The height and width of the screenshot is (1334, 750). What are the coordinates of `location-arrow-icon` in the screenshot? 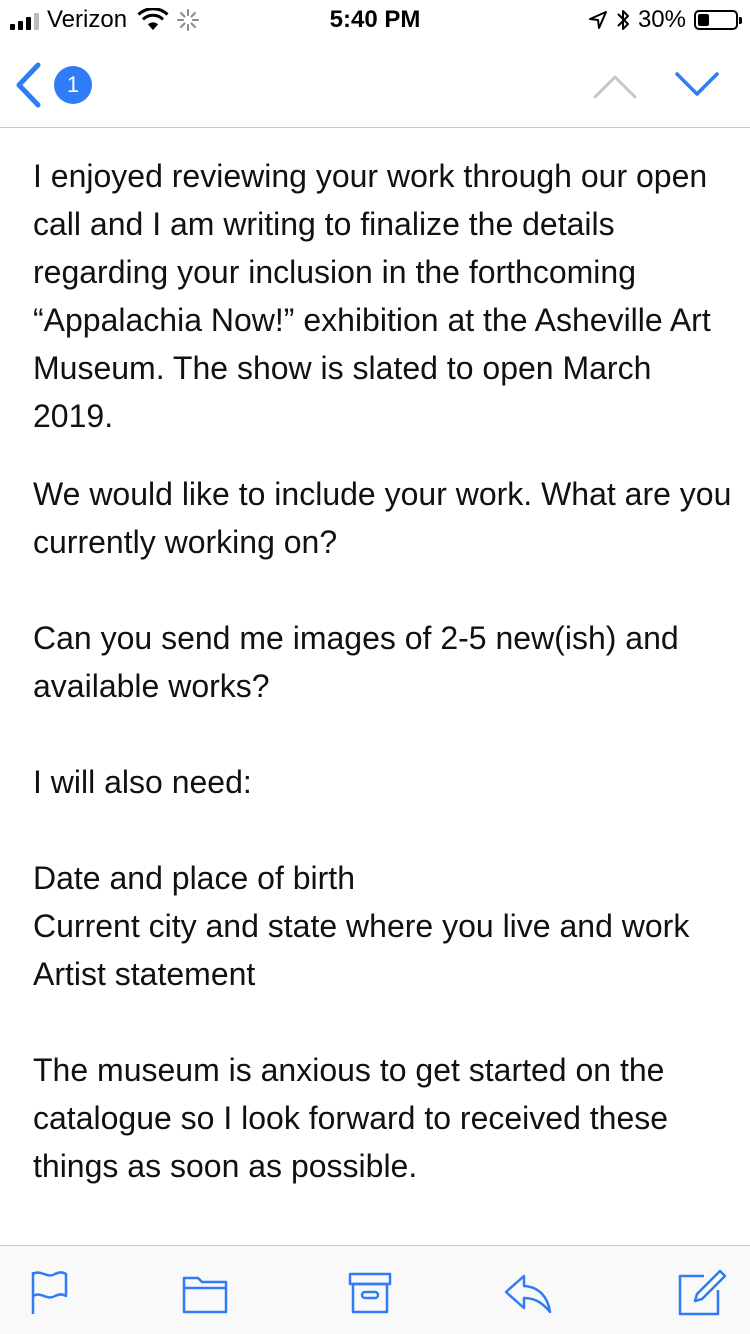 It's located at (597, 20).